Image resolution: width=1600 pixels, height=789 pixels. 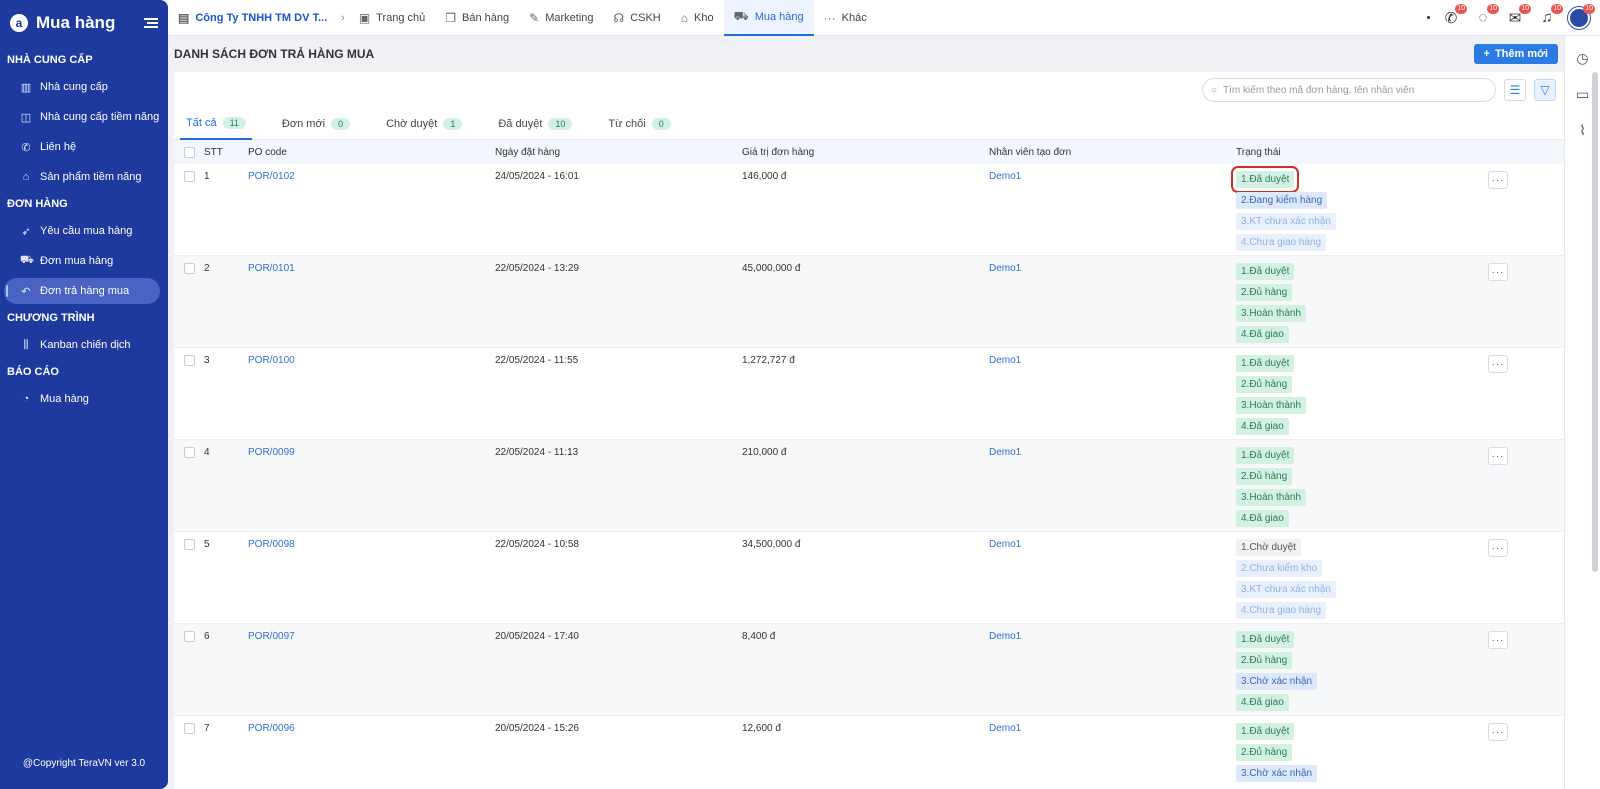 I want to click on row-checkbox-cell, so click(x=189, y=636).